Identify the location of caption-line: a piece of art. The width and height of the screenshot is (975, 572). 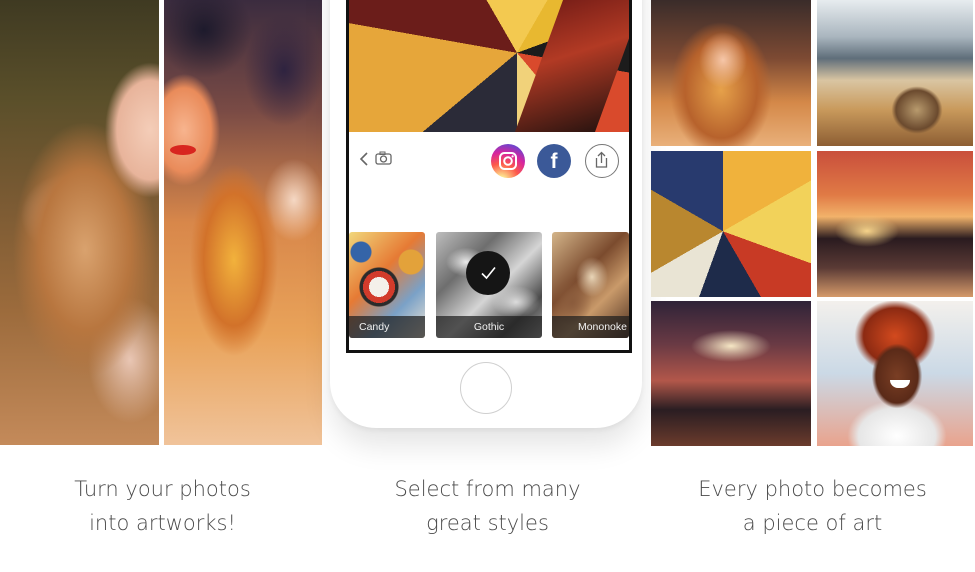
(812, 523).